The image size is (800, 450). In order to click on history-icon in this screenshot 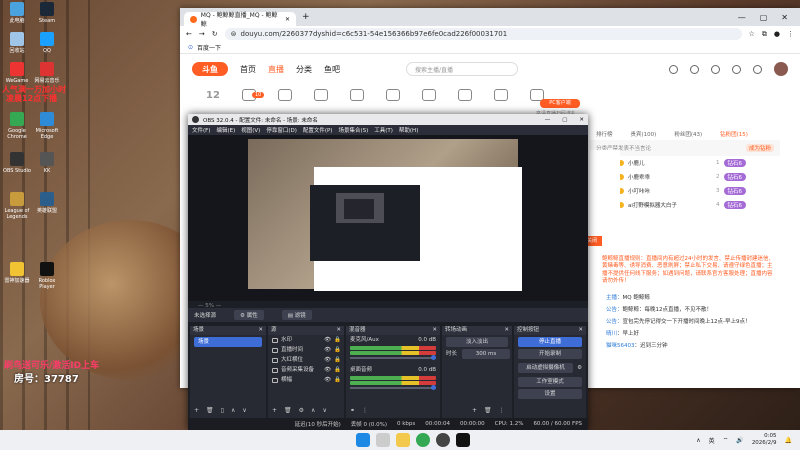, I will do `click(673, 69)`.